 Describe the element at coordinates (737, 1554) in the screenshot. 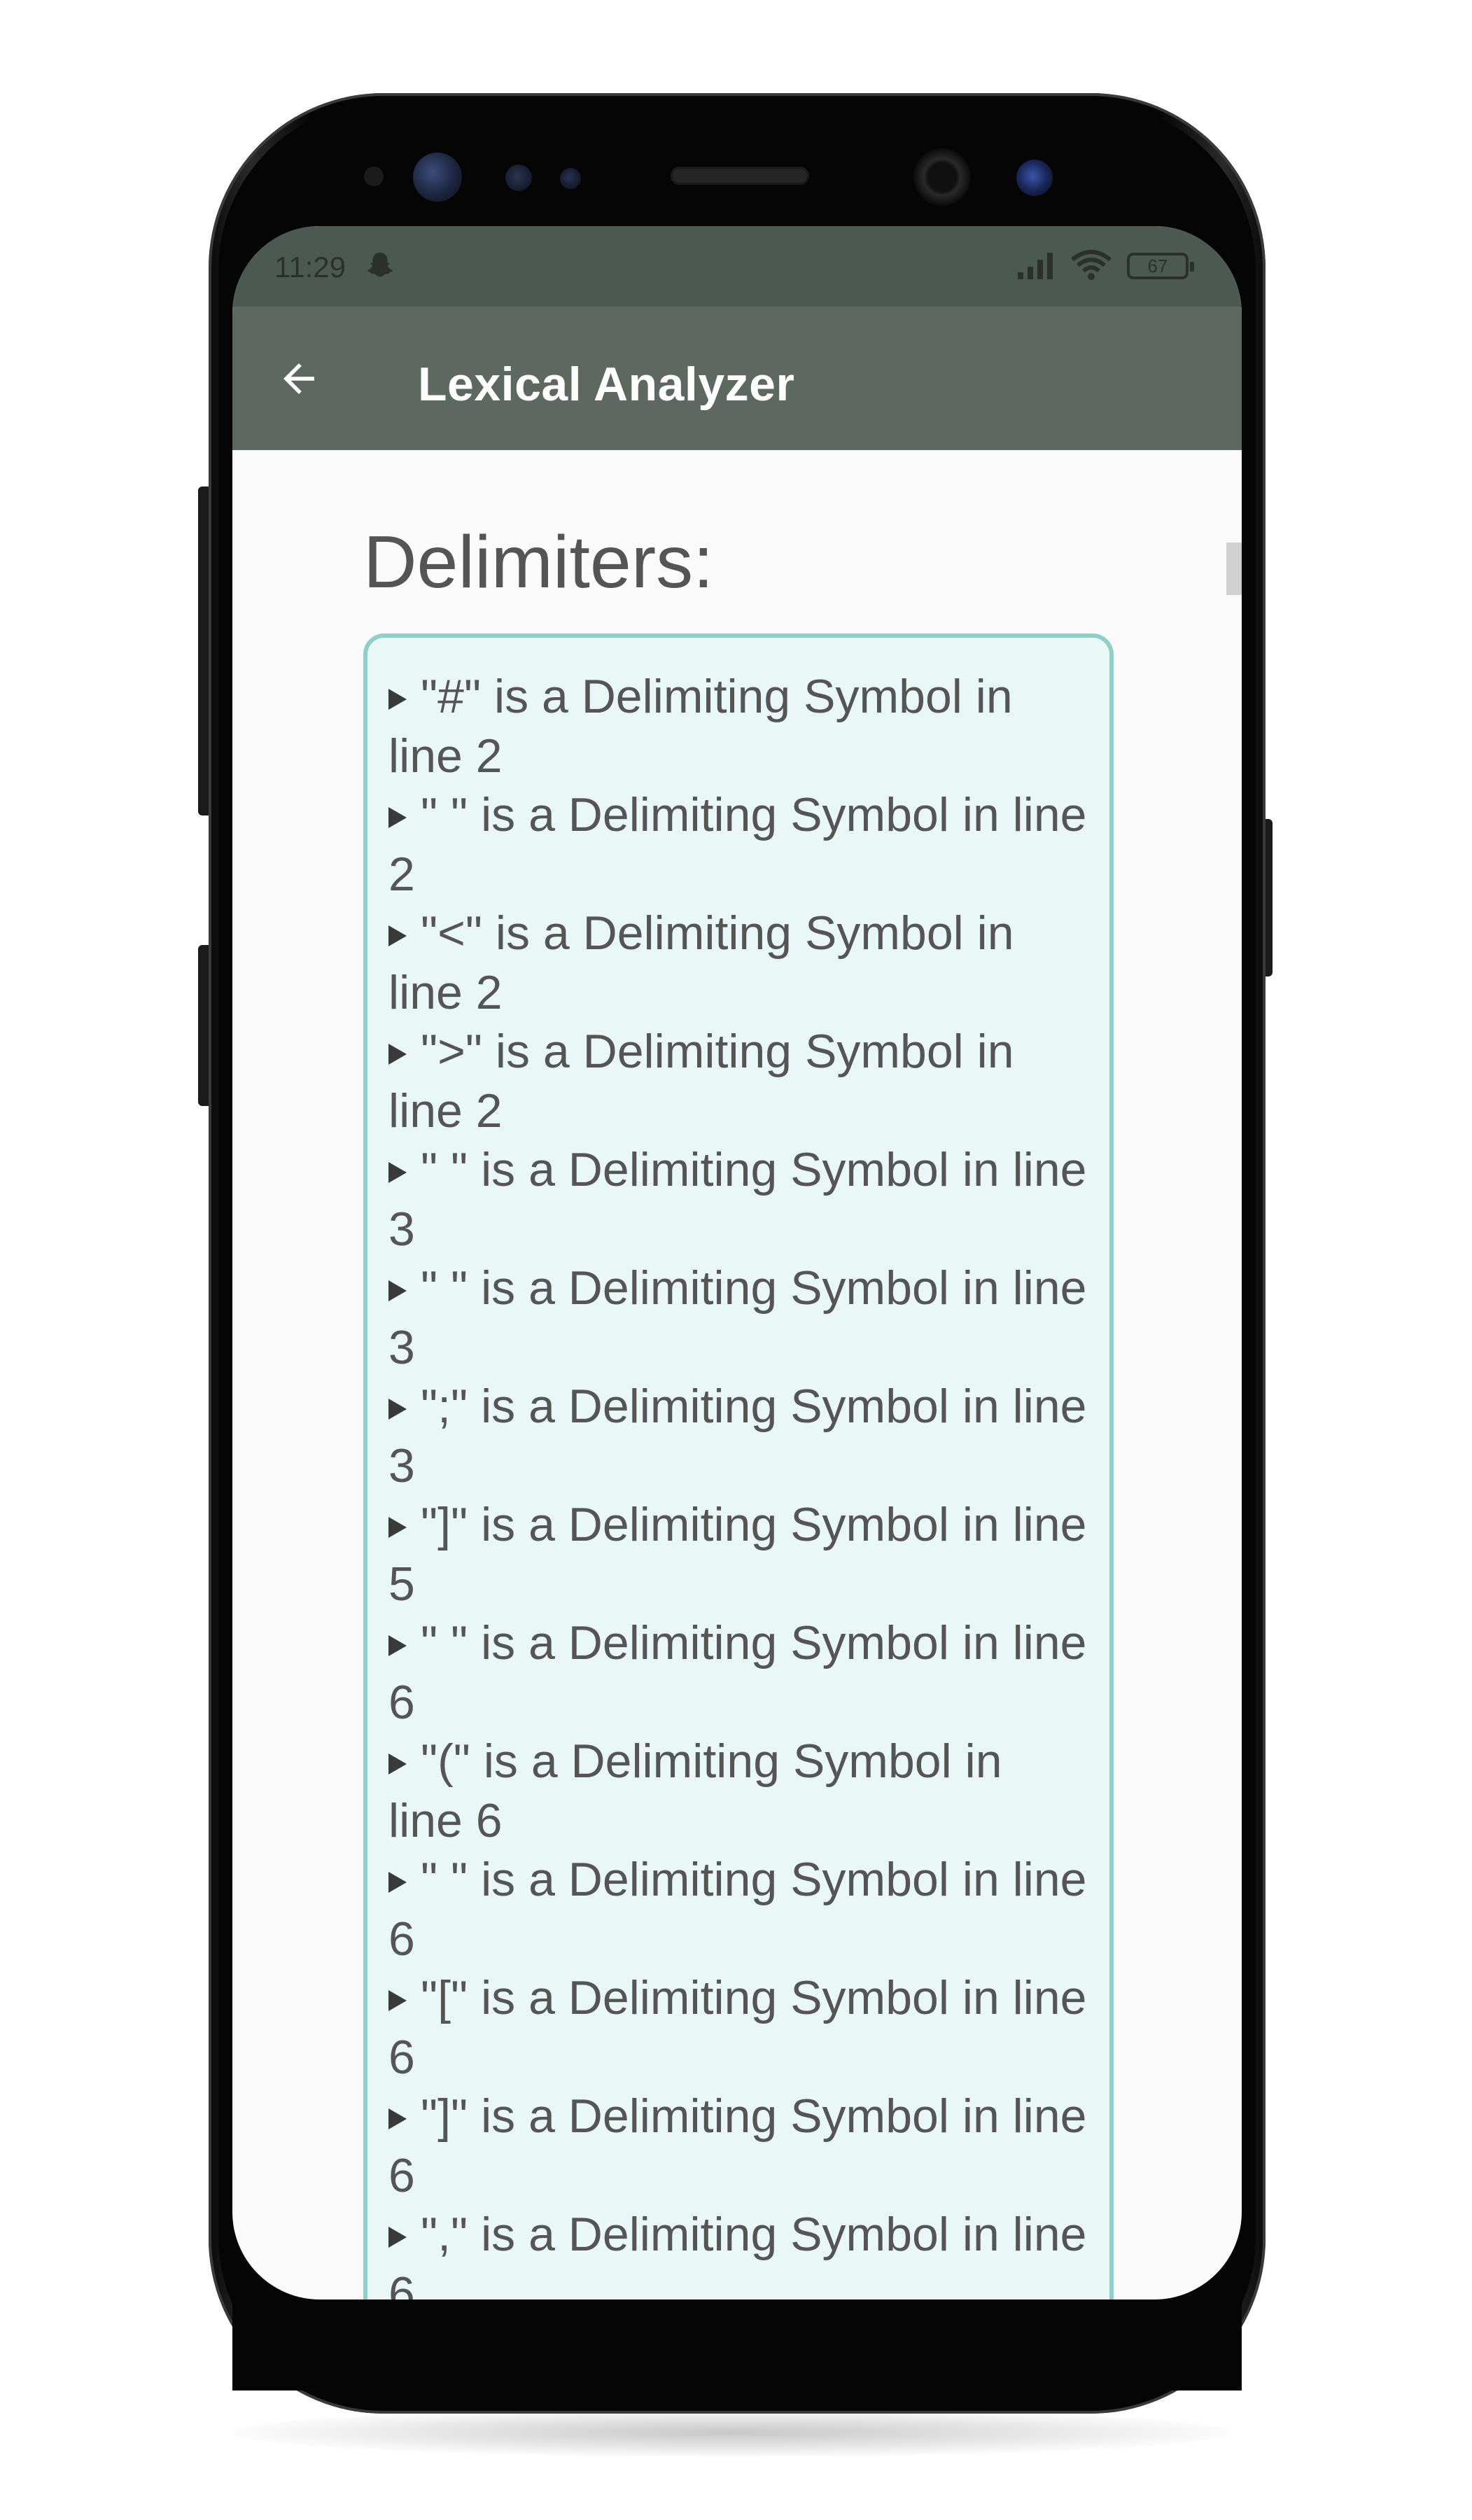

I see `list-item: "]" is a Delimiting Symbol in line 5` at that location.